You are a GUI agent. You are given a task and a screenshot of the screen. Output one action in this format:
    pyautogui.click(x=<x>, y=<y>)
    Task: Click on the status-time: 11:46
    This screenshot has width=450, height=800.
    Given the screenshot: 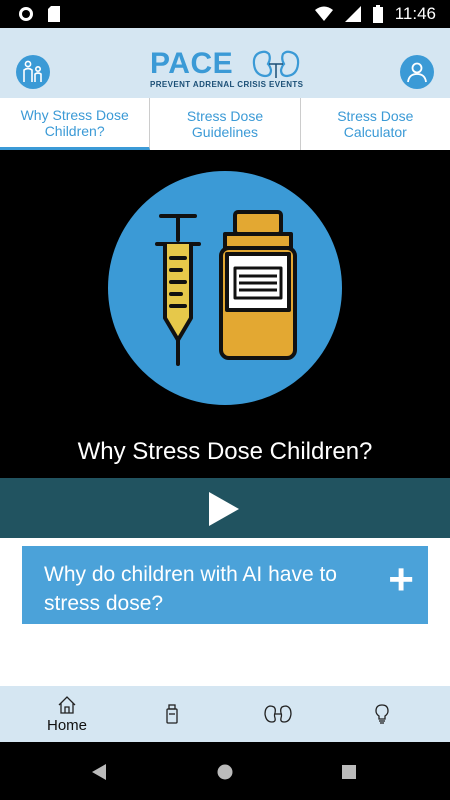 What is the action you would take?
    pyautogui.click(x=415, y=13)
    